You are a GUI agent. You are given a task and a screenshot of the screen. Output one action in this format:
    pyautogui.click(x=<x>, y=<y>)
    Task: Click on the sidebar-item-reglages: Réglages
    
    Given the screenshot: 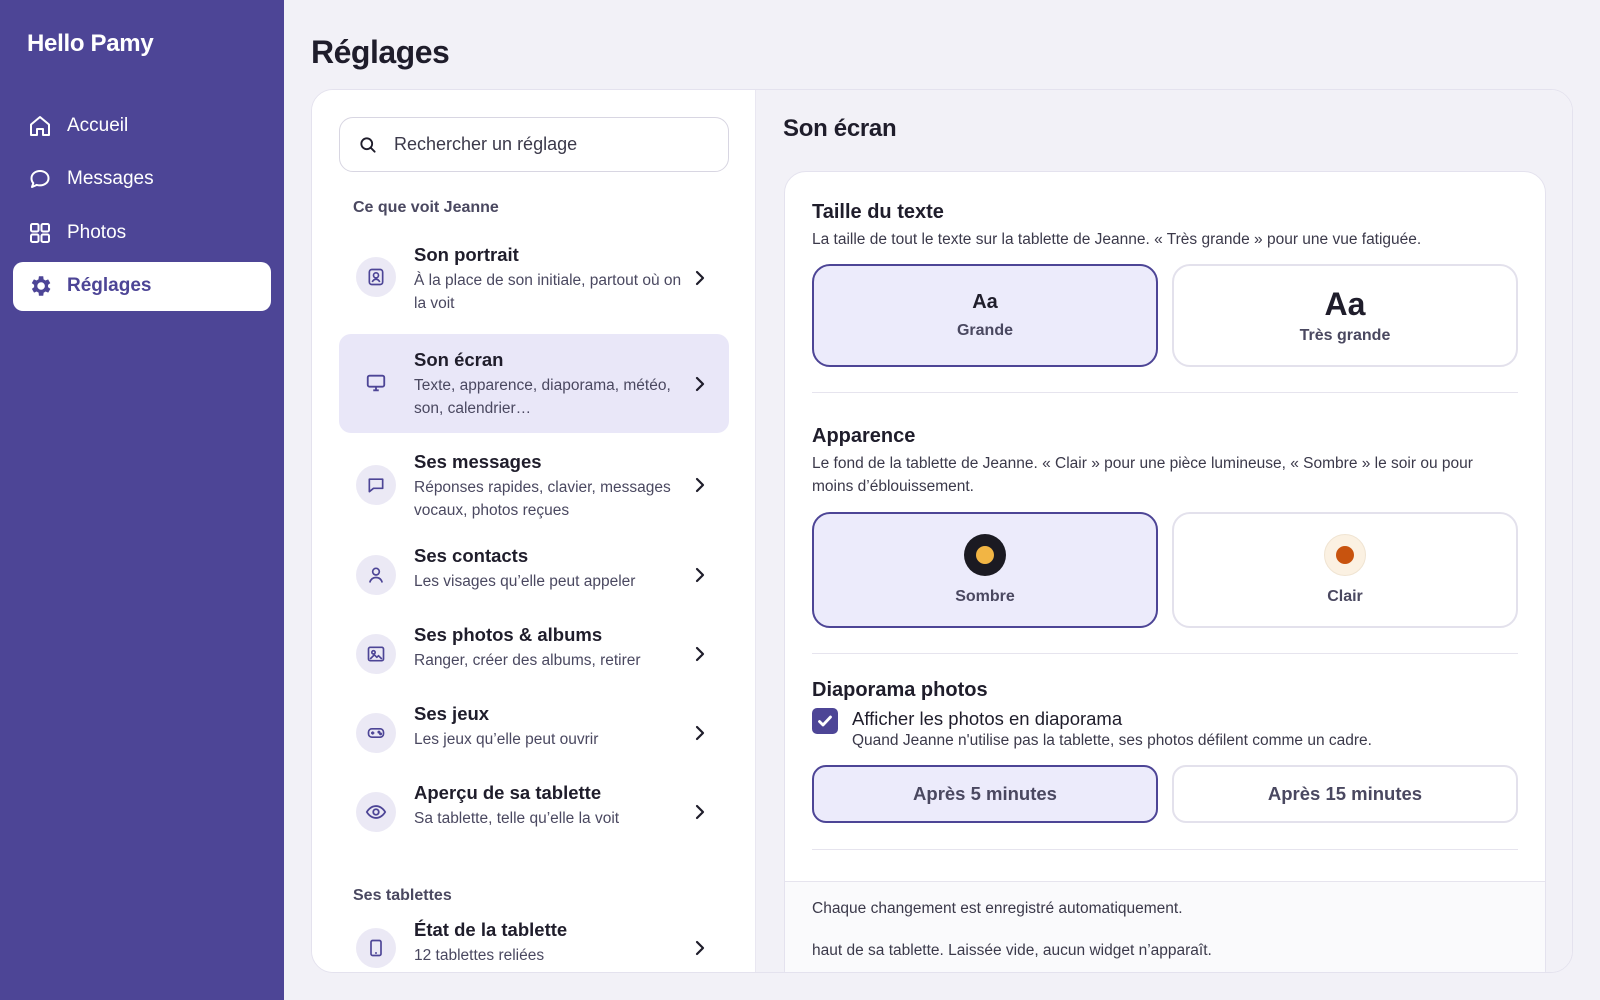 What is the action you would take?
    pyautogui.click(x=142, y=286)
    